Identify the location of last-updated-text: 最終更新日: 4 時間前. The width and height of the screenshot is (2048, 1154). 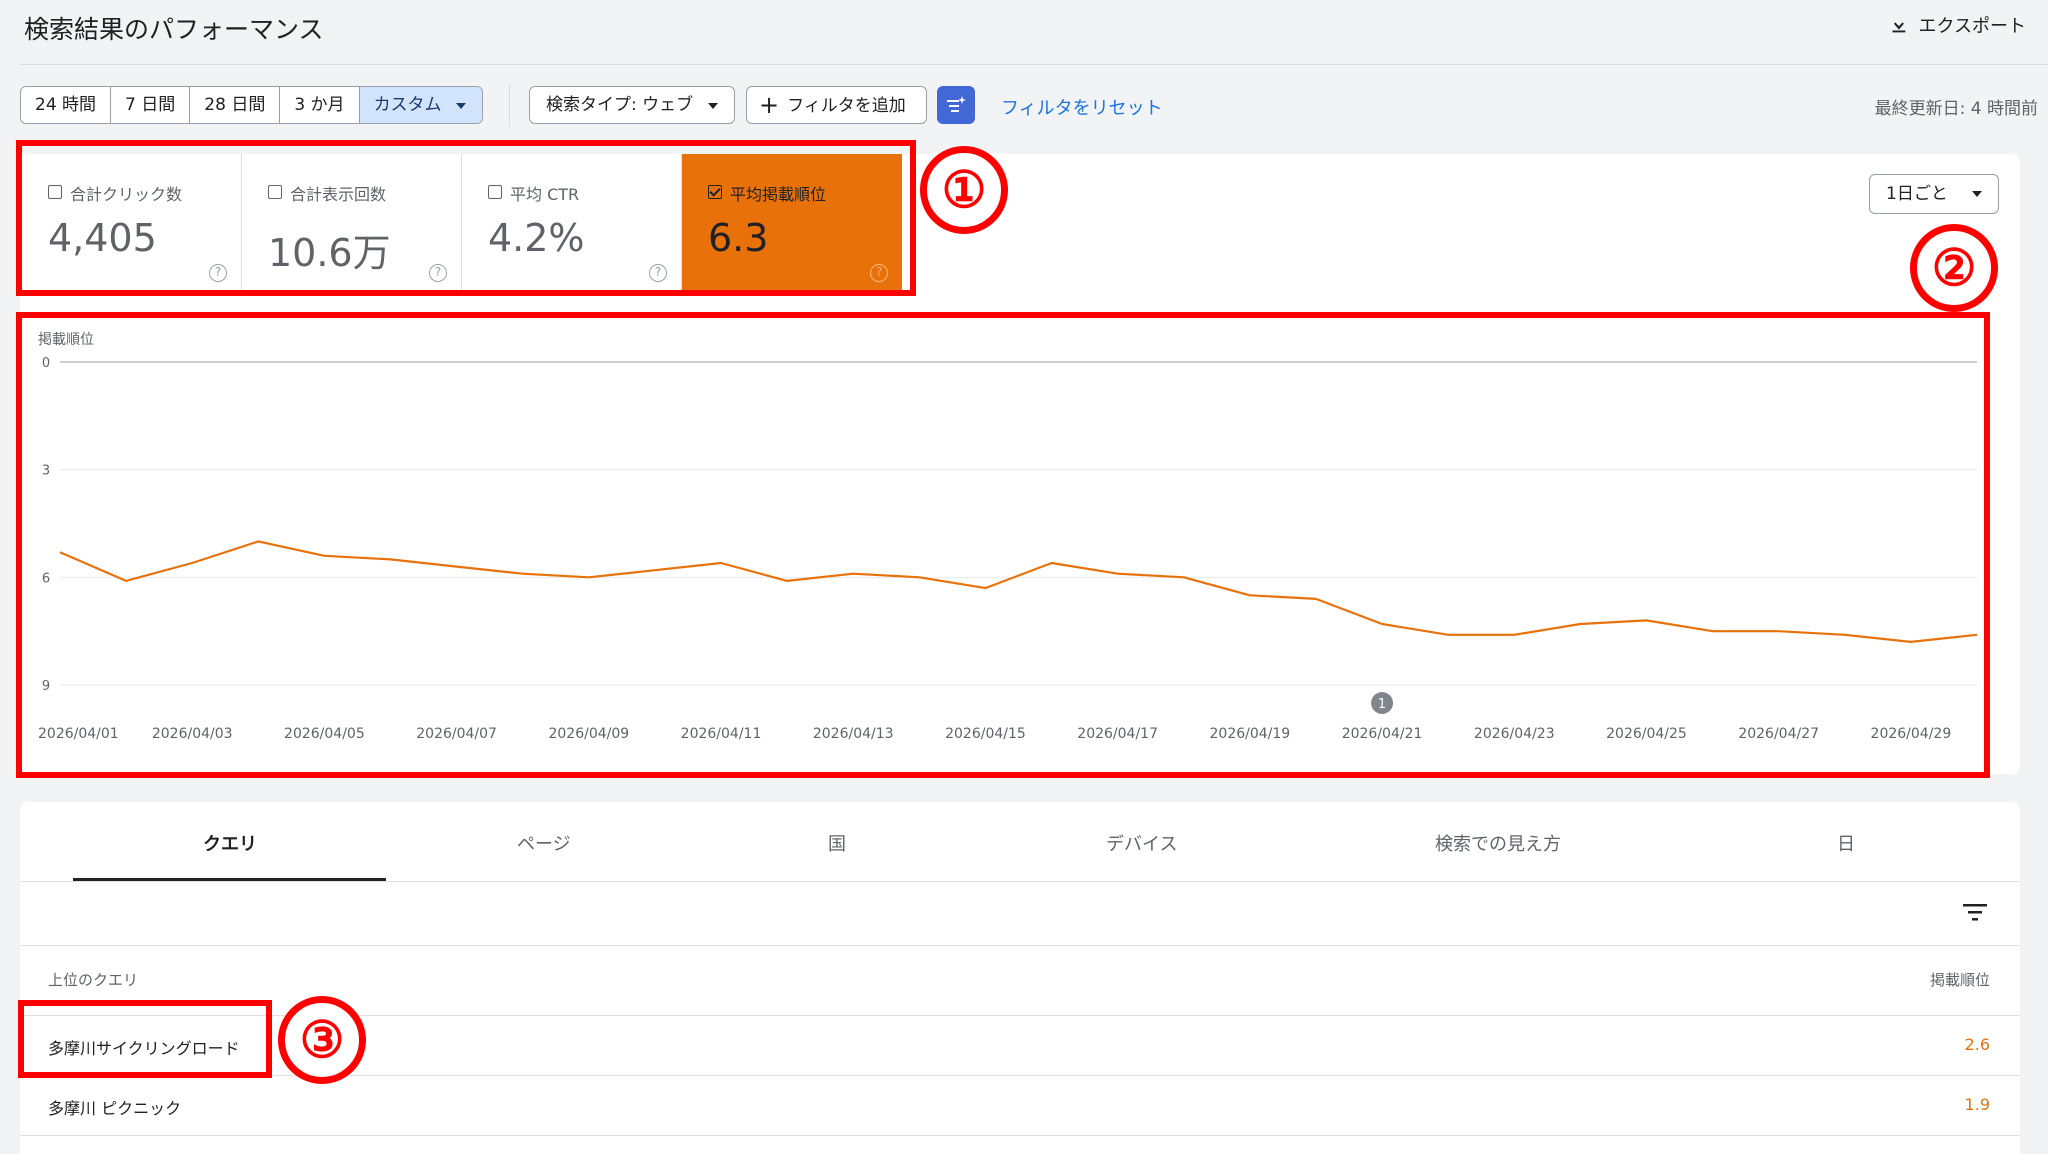
(1956, 109).